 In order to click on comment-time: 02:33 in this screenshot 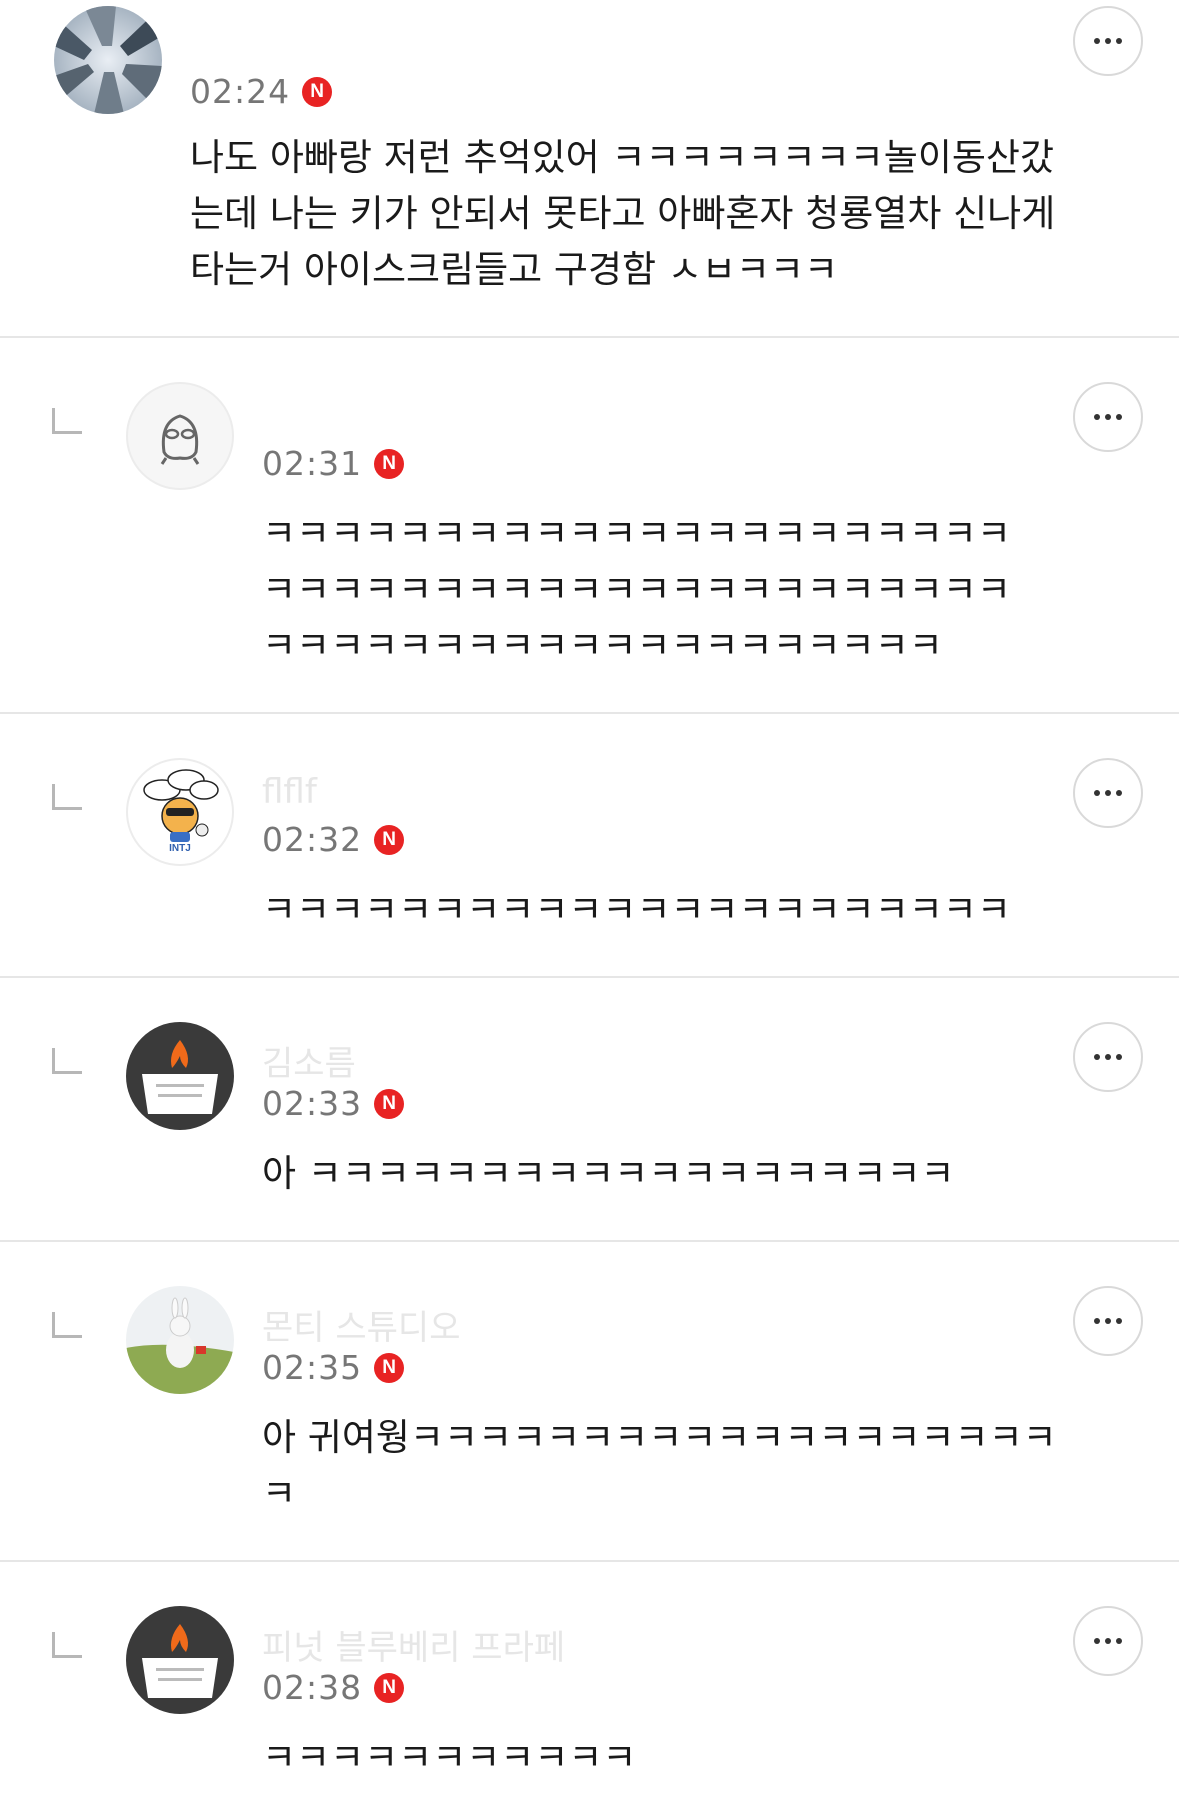, I will do `click(312, 1103)`.